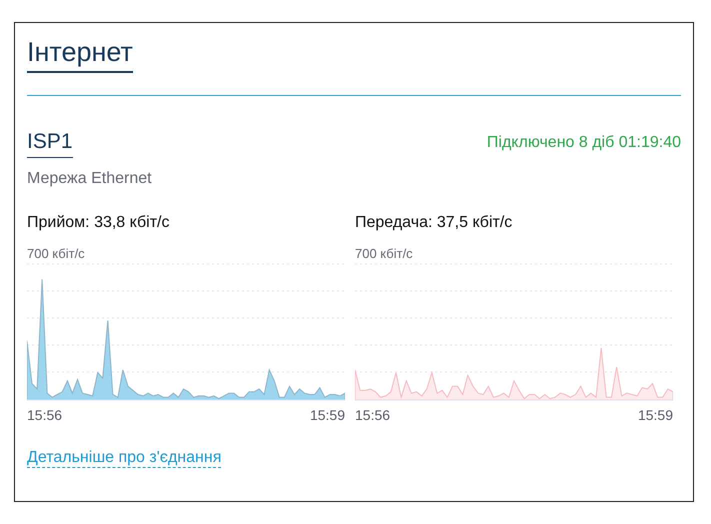 The height and width of the screenshot is (524, 711). What do you see at coordinates (80, 54) in the screenshot?
I see `page-title: Інтернет` at bounding box center [80, 54].